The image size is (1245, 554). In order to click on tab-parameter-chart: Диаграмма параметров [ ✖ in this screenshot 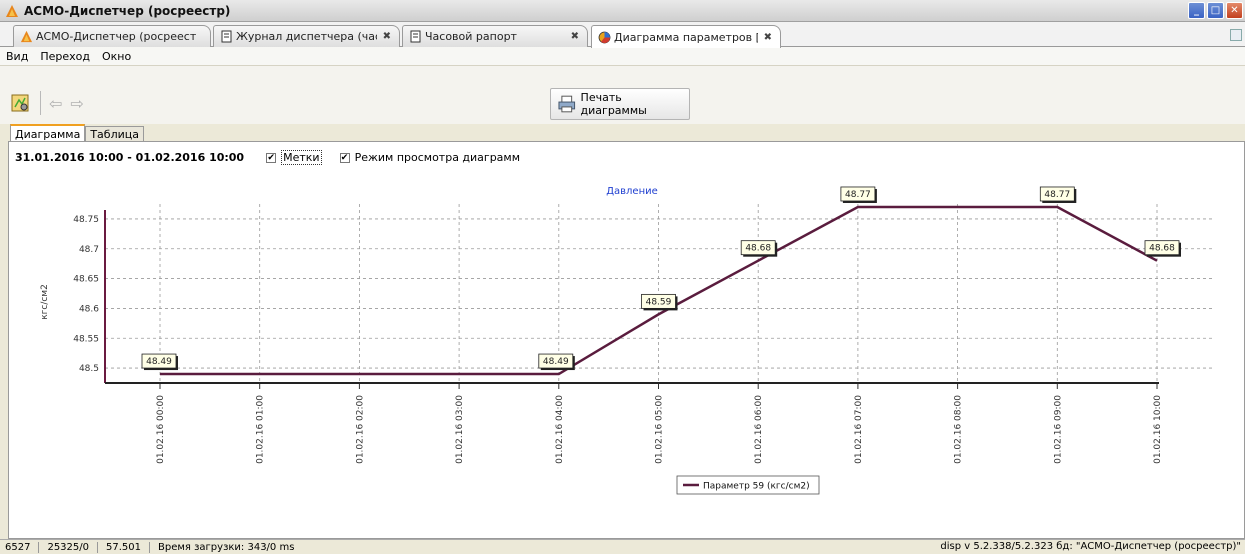, I will do `click(686, 36)`.